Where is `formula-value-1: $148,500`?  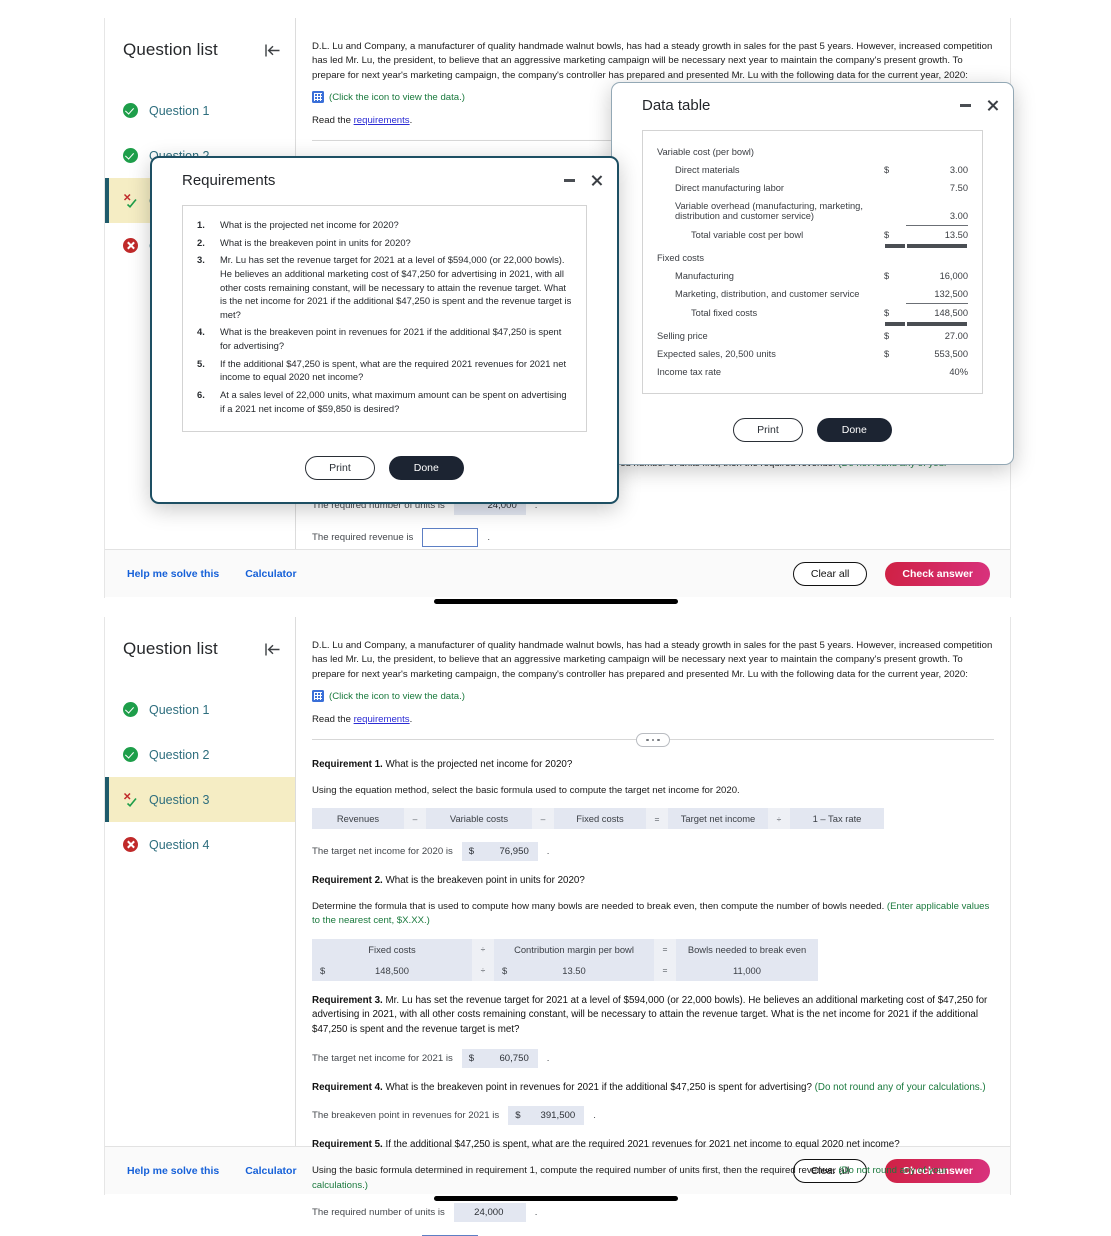 formula-value-1: $148,500 is located at coordinates (392, 970).